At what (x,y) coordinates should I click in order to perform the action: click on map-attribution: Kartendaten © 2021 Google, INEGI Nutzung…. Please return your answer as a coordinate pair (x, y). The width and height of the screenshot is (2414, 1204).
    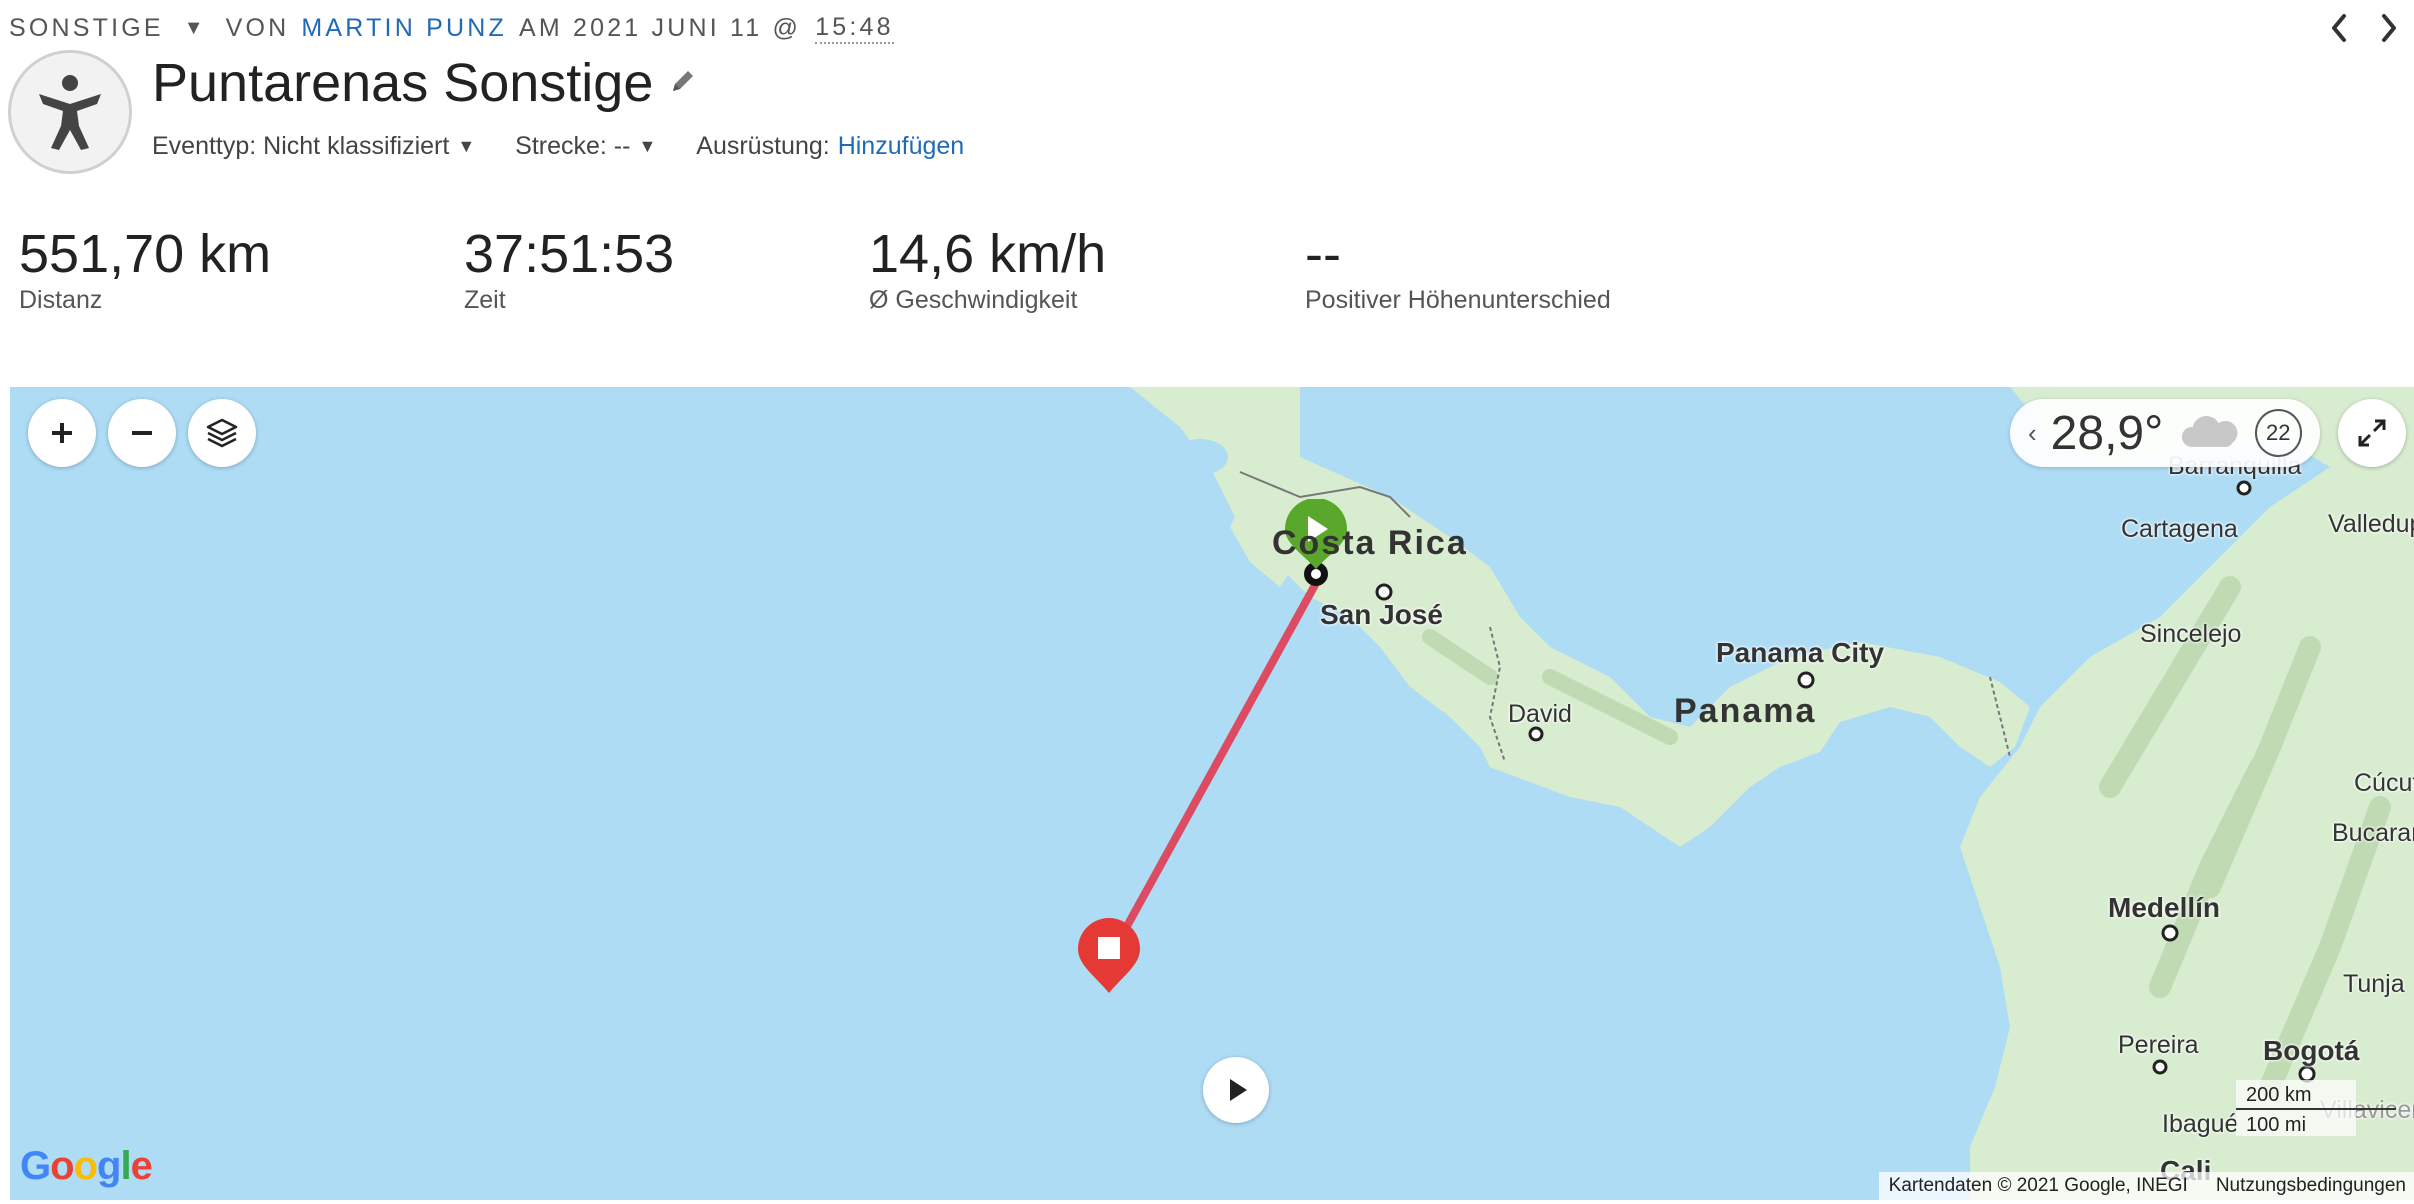
    Looking at the image, I should click on (2146, 1186).